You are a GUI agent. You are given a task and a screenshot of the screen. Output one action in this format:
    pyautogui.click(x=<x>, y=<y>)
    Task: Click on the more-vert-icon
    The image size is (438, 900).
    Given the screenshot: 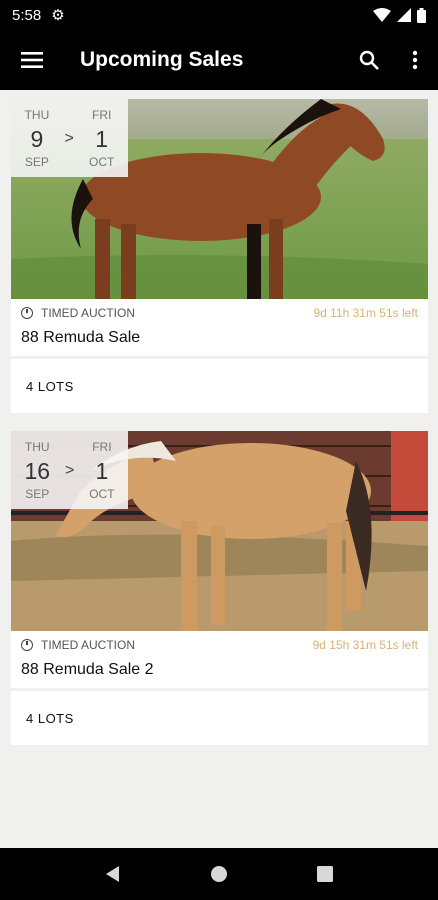 What is the action you would take?
    pyautogui.click(x=415, y=60)
    